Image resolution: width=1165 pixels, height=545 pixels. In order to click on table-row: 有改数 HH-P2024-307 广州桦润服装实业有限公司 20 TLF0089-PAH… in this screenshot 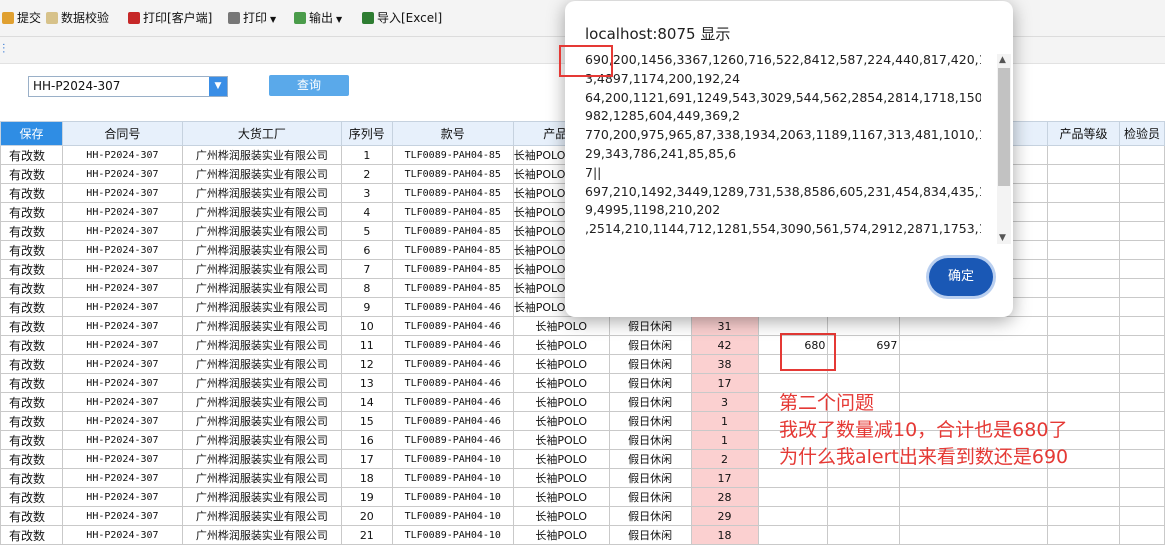, I will do `click(582, 516)`.